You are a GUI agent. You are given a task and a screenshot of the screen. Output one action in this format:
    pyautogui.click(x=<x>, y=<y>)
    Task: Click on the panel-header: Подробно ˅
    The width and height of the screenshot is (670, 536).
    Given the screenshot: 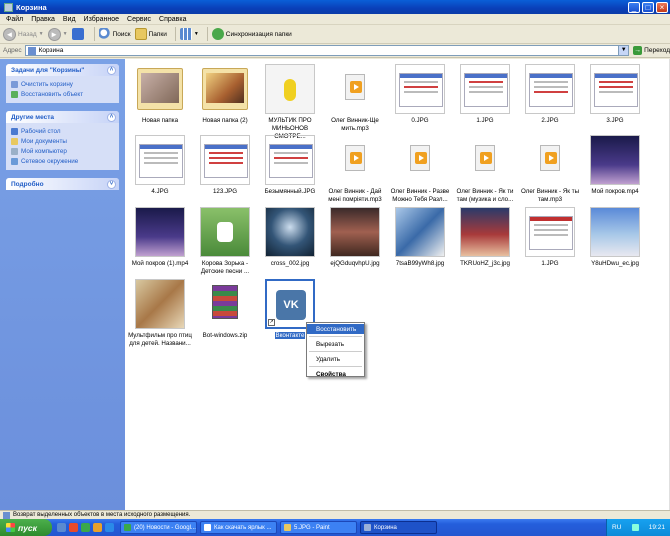 What is the action you would take?
    pyautogui.click(x=62, y=184)
    